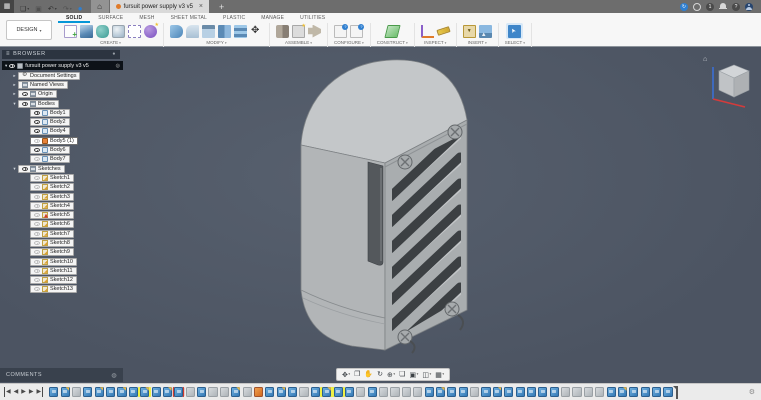  I want to click on ribbon-tab: SOLID, so click(74, 18).